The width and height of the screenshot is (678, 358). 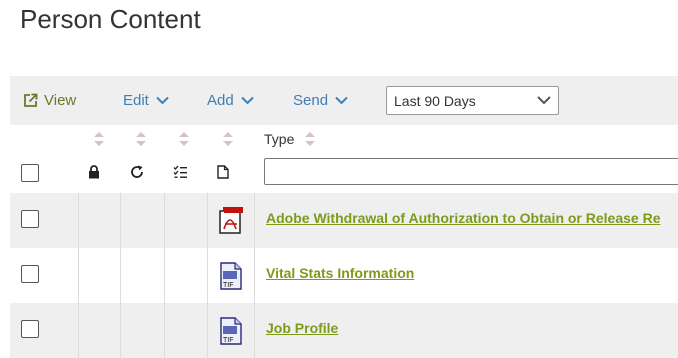 What do you see at coordinates (279, 139) in the screenshot?
I see `type-column-header: Type` at bounding box center [279, 139].